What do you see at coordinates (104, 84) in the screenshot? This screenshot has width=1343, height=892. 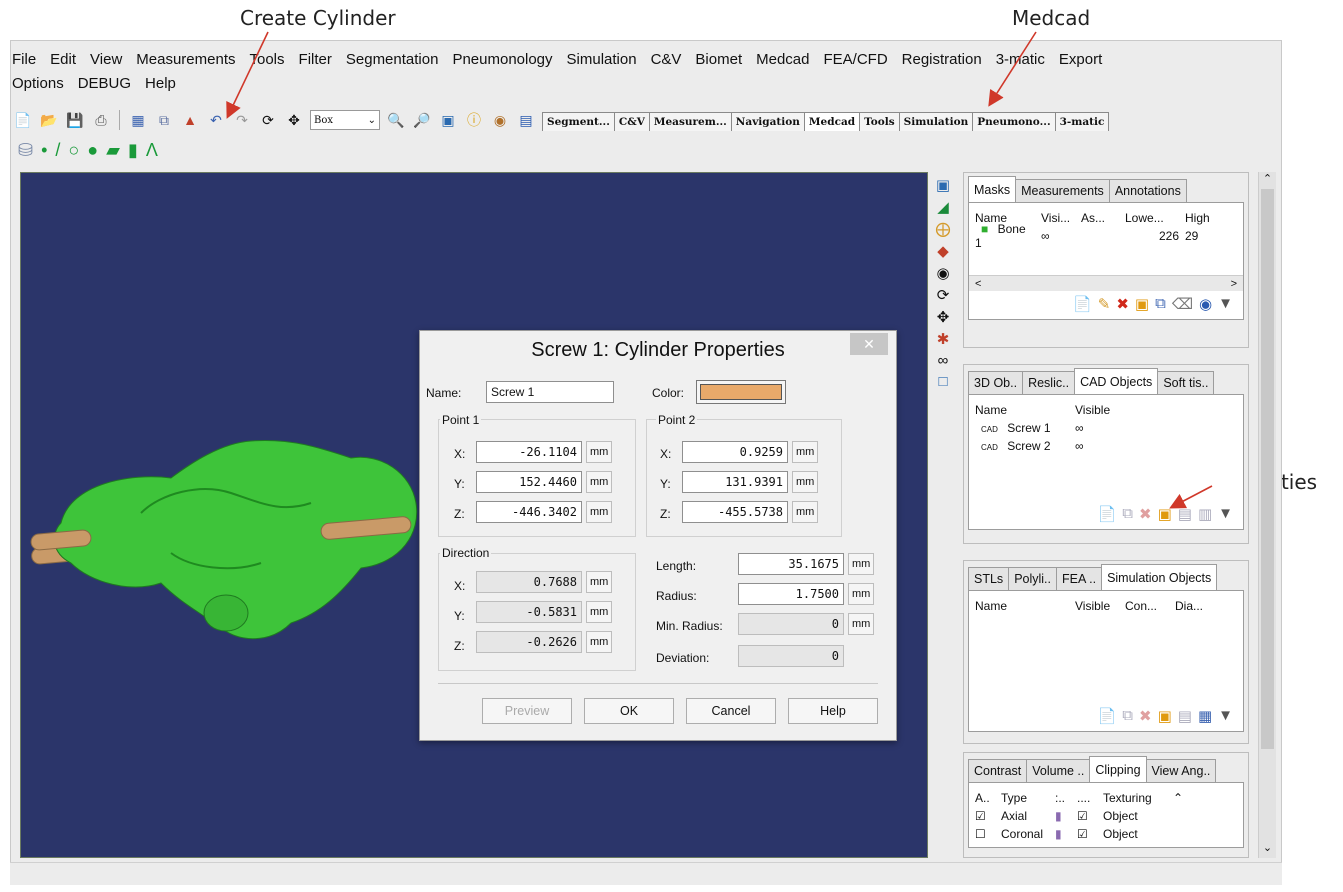 I see `menu-item-debug: DEBUG` at bounding box center [104, 84].